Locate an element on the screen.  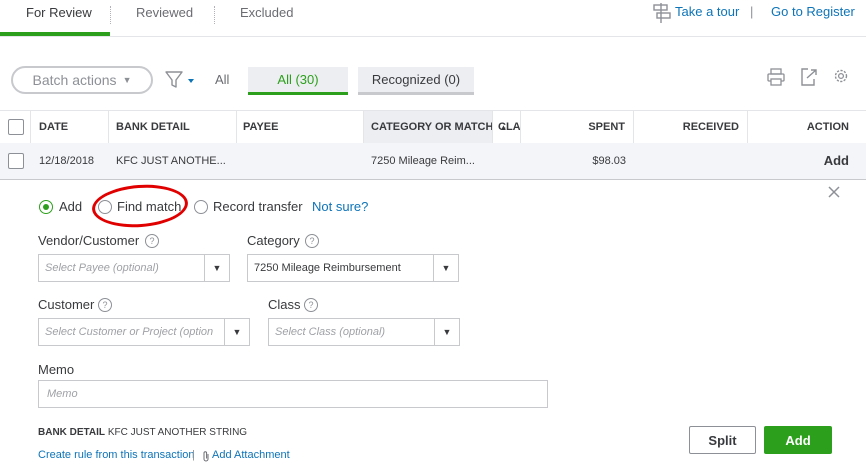
add-radio is located at coordinates (46, 207).